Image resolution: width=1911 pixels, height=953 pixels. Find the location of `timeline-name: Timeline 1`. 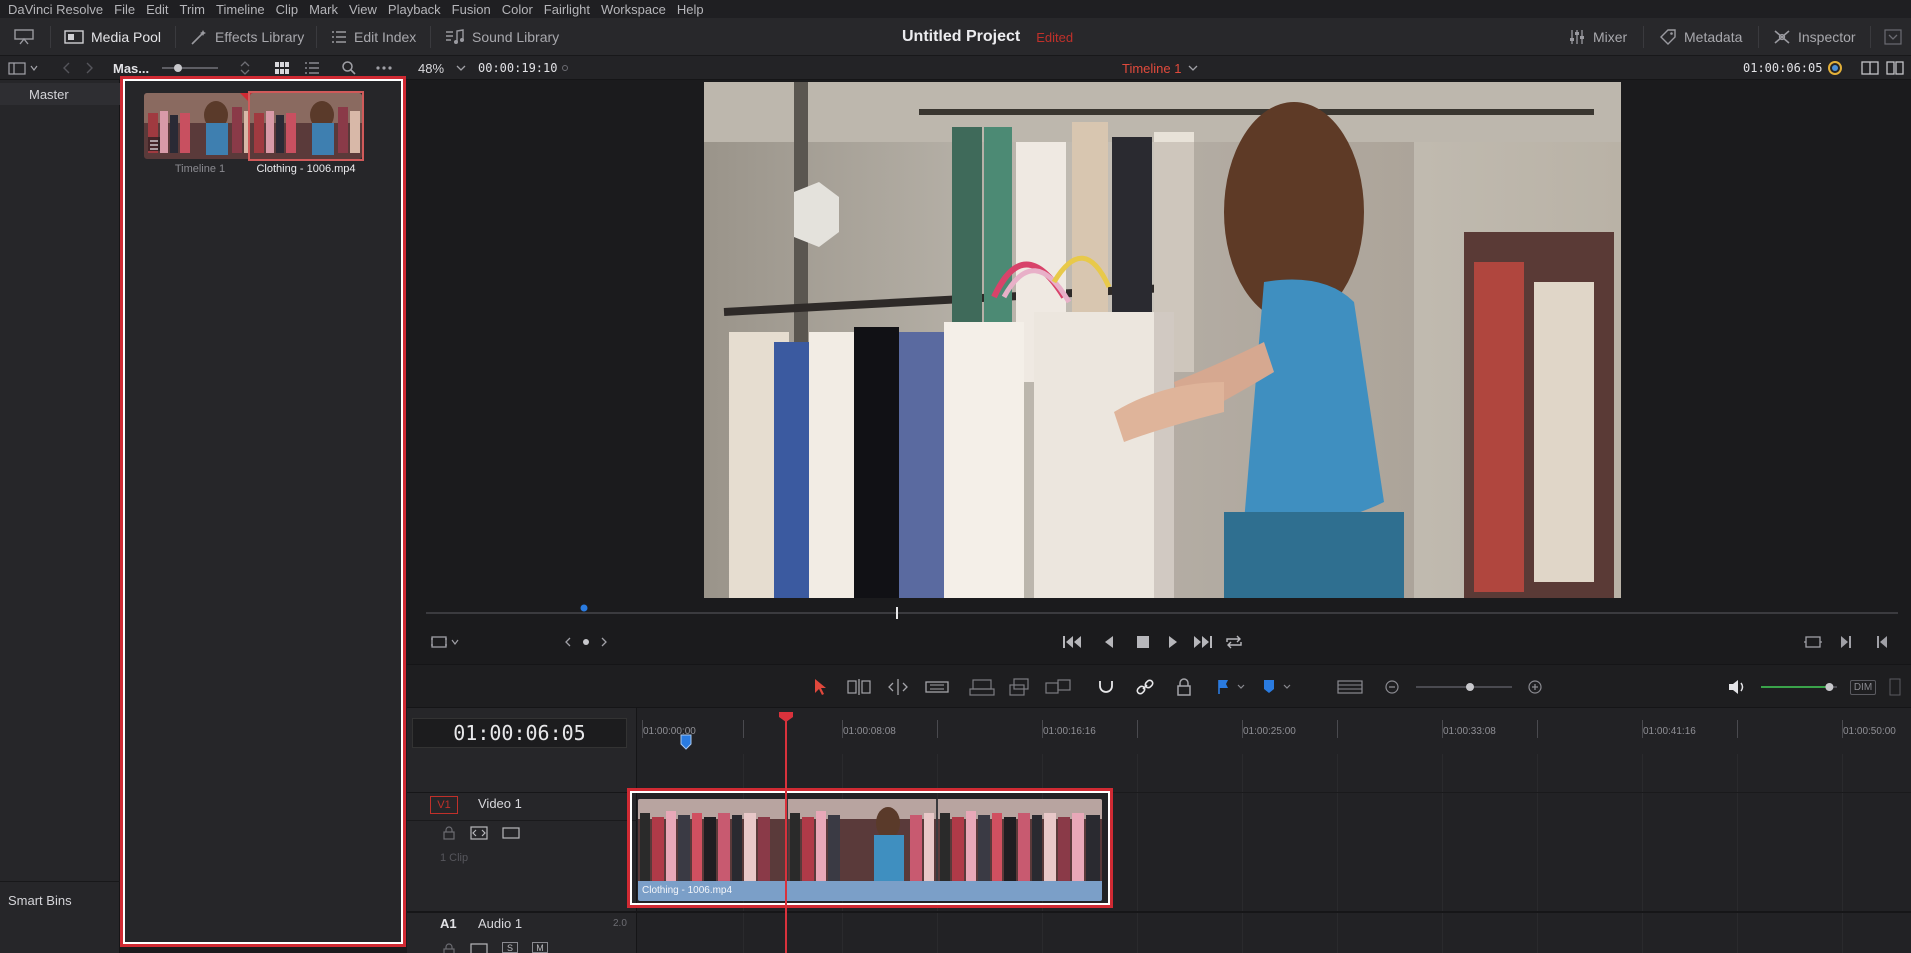

timeline-name: Timeline 1 is located at coordinates (1152, 68).